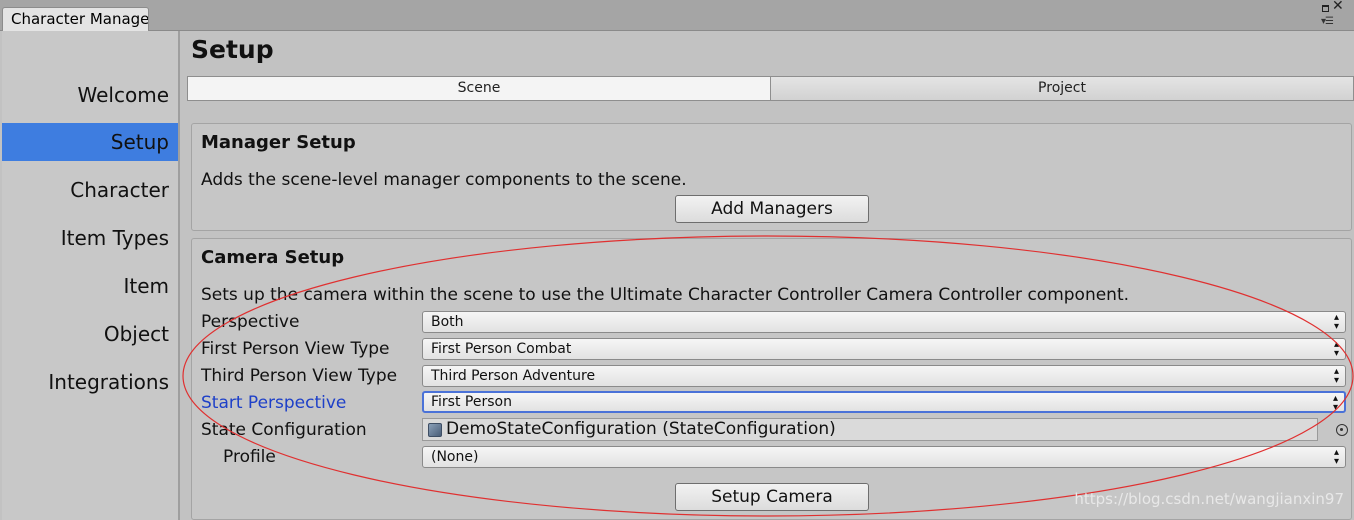  I want to click on sidebar-item-integrations: Integrations, so click(90, 382).